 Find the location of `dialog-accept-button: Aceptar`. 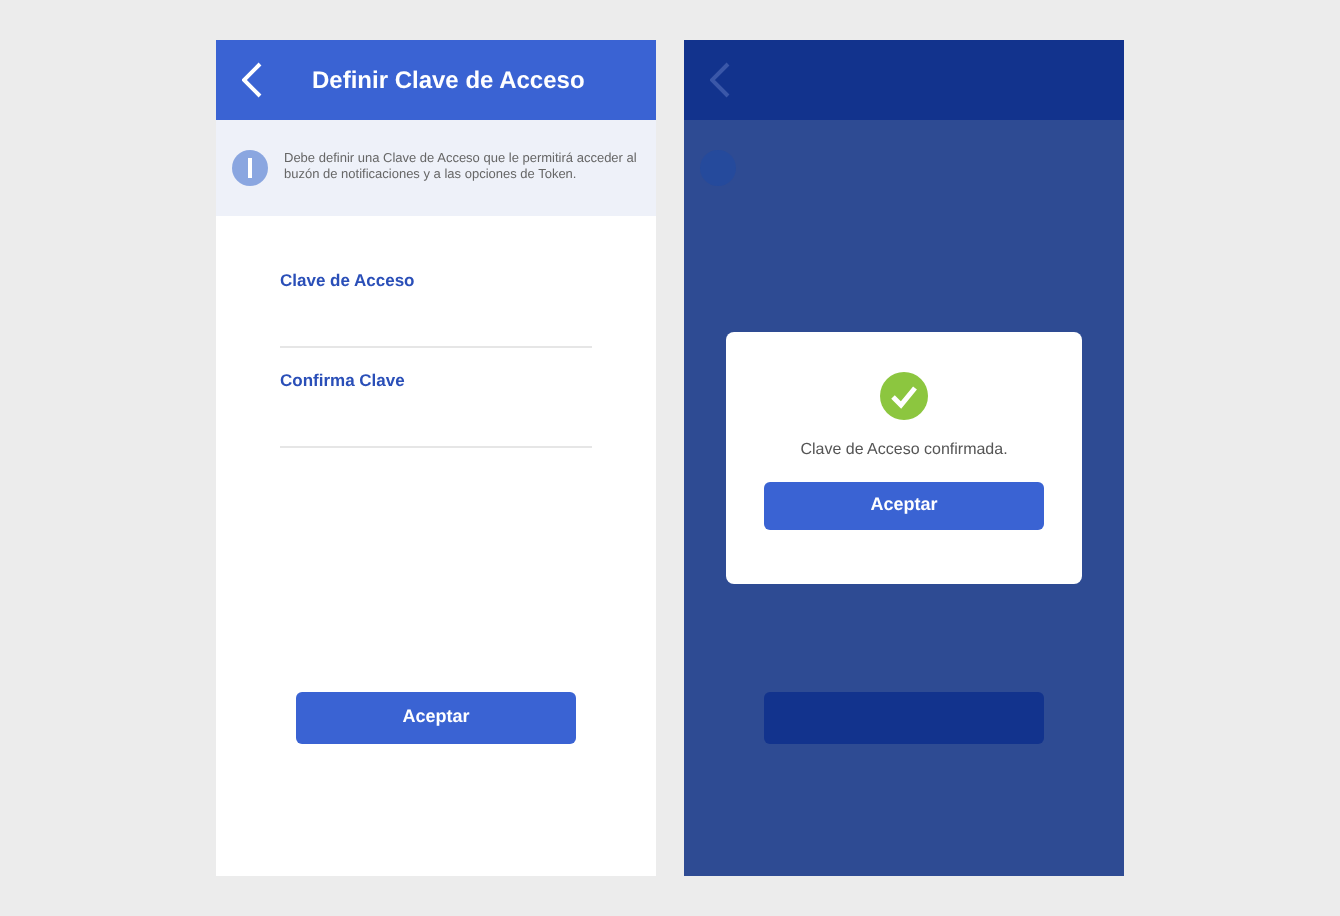

dialog-accept-button: Aceptar is located at coordinates (904, 506).